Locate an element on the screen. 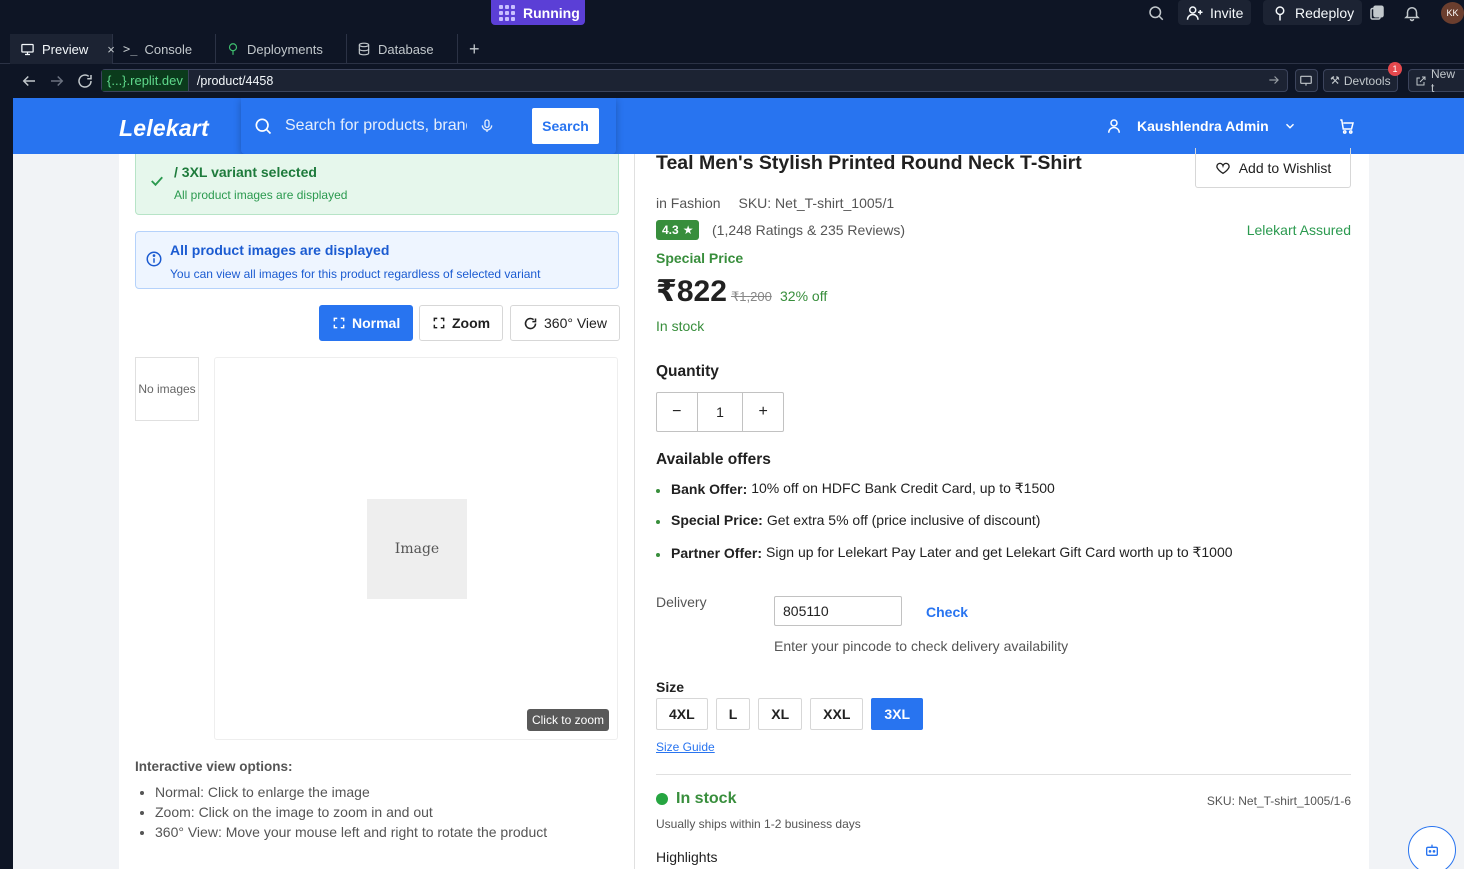 The image size is (1464, 869). check-pincode-button: Check is located at coordinates (947, 612).